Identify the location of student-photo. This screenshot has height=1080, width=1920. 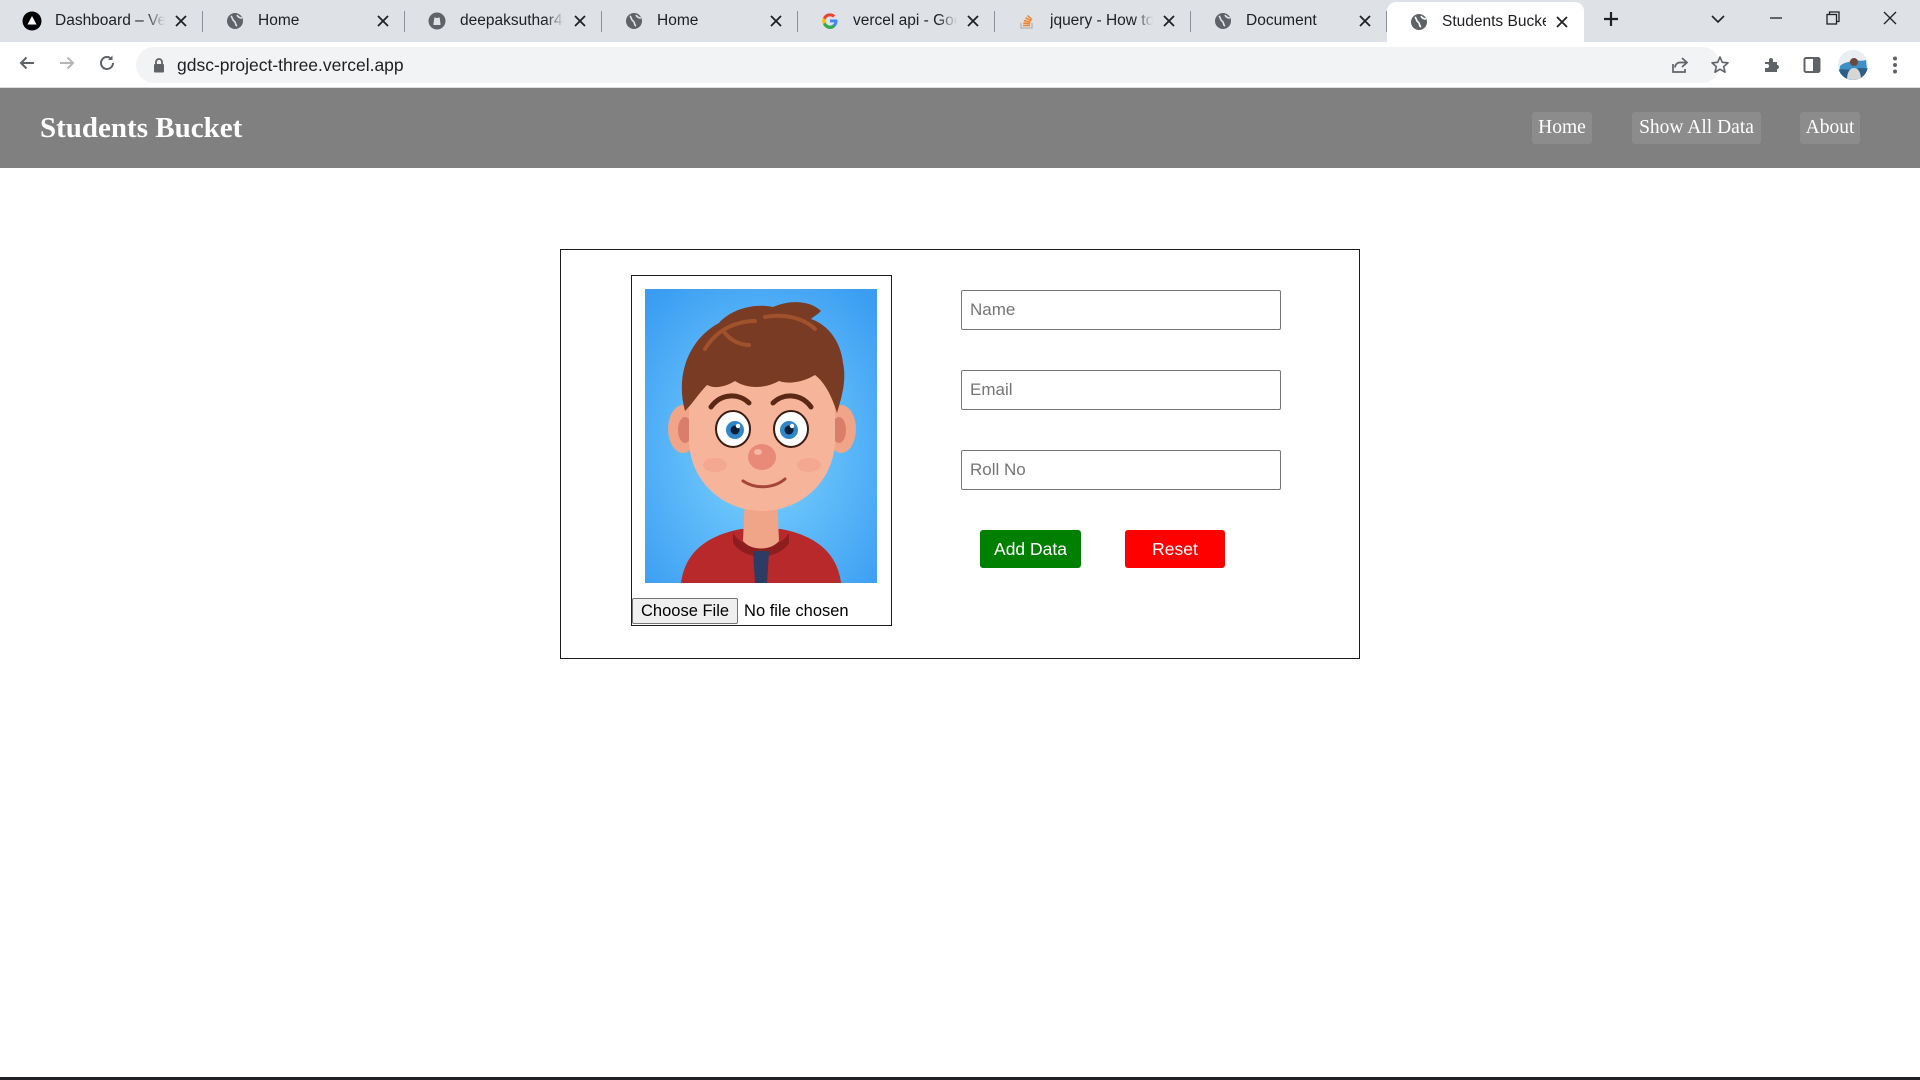
(761, 436).